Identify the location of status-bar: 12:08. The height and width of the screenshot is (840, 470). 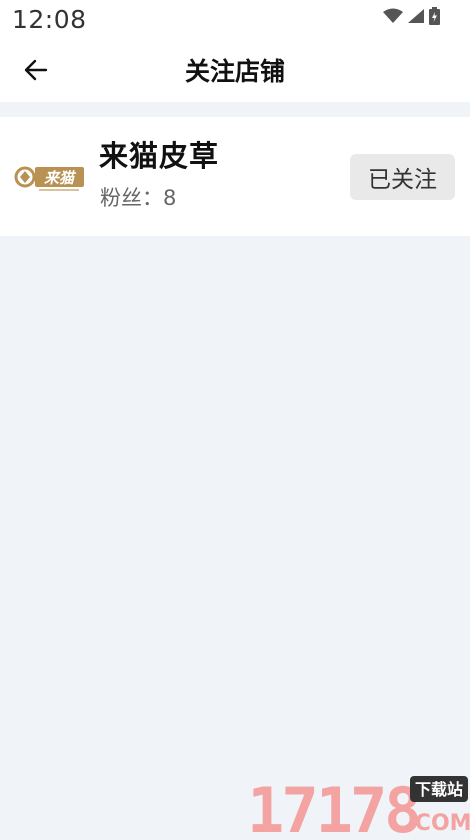
(235, 20).